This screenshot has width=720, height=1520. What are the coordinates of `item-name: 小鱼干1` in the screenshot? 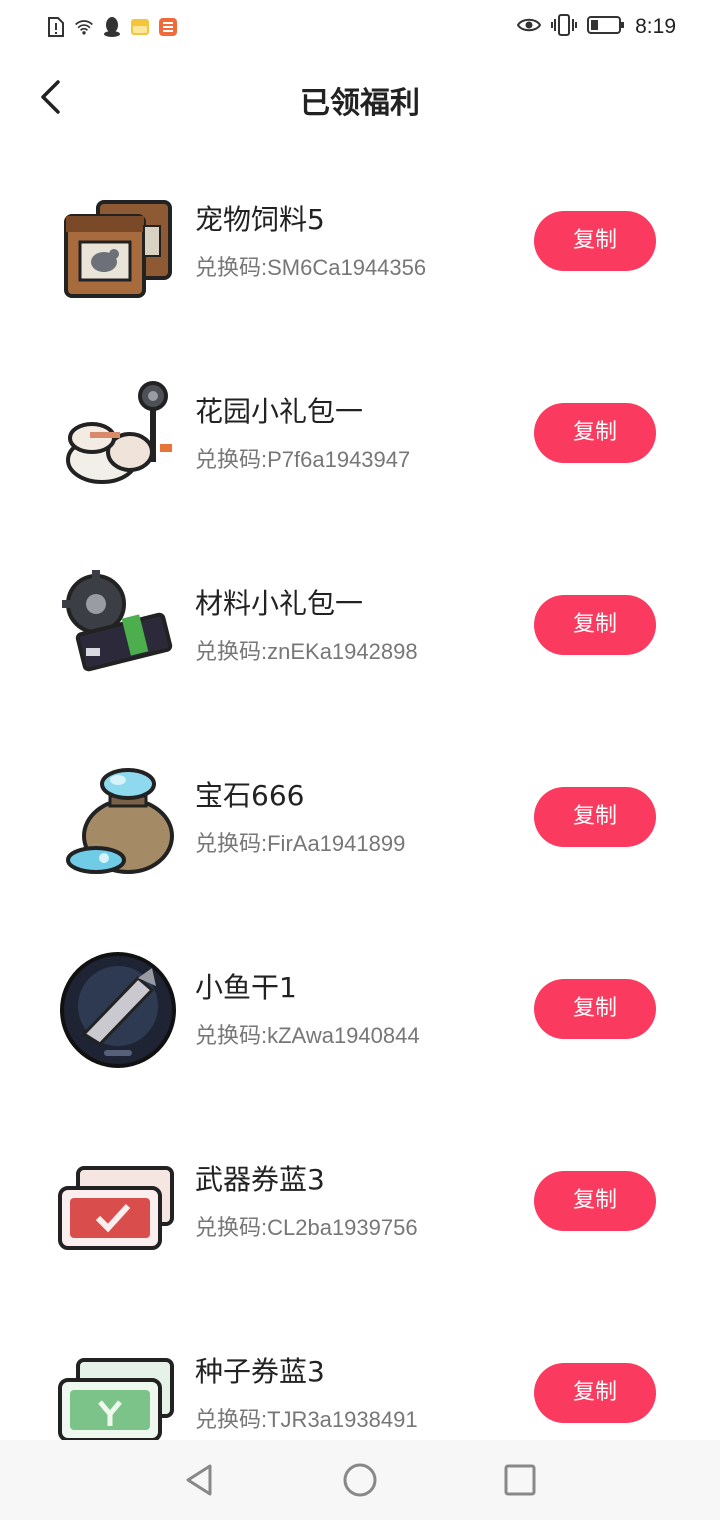 It's located at (246, 987).